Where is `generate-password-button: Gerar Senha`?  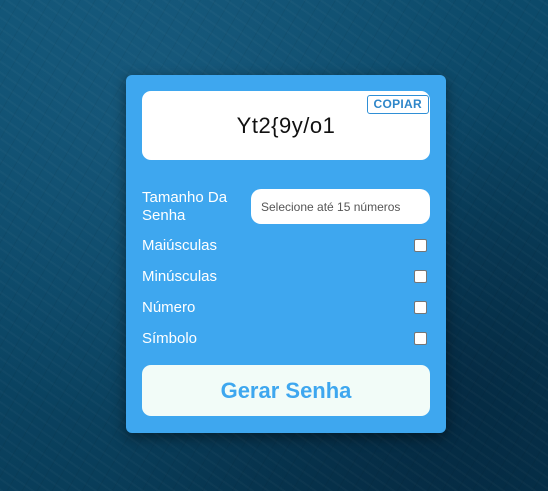
generate-password-button: Gerar Senha is located at coordinates (286, 390).